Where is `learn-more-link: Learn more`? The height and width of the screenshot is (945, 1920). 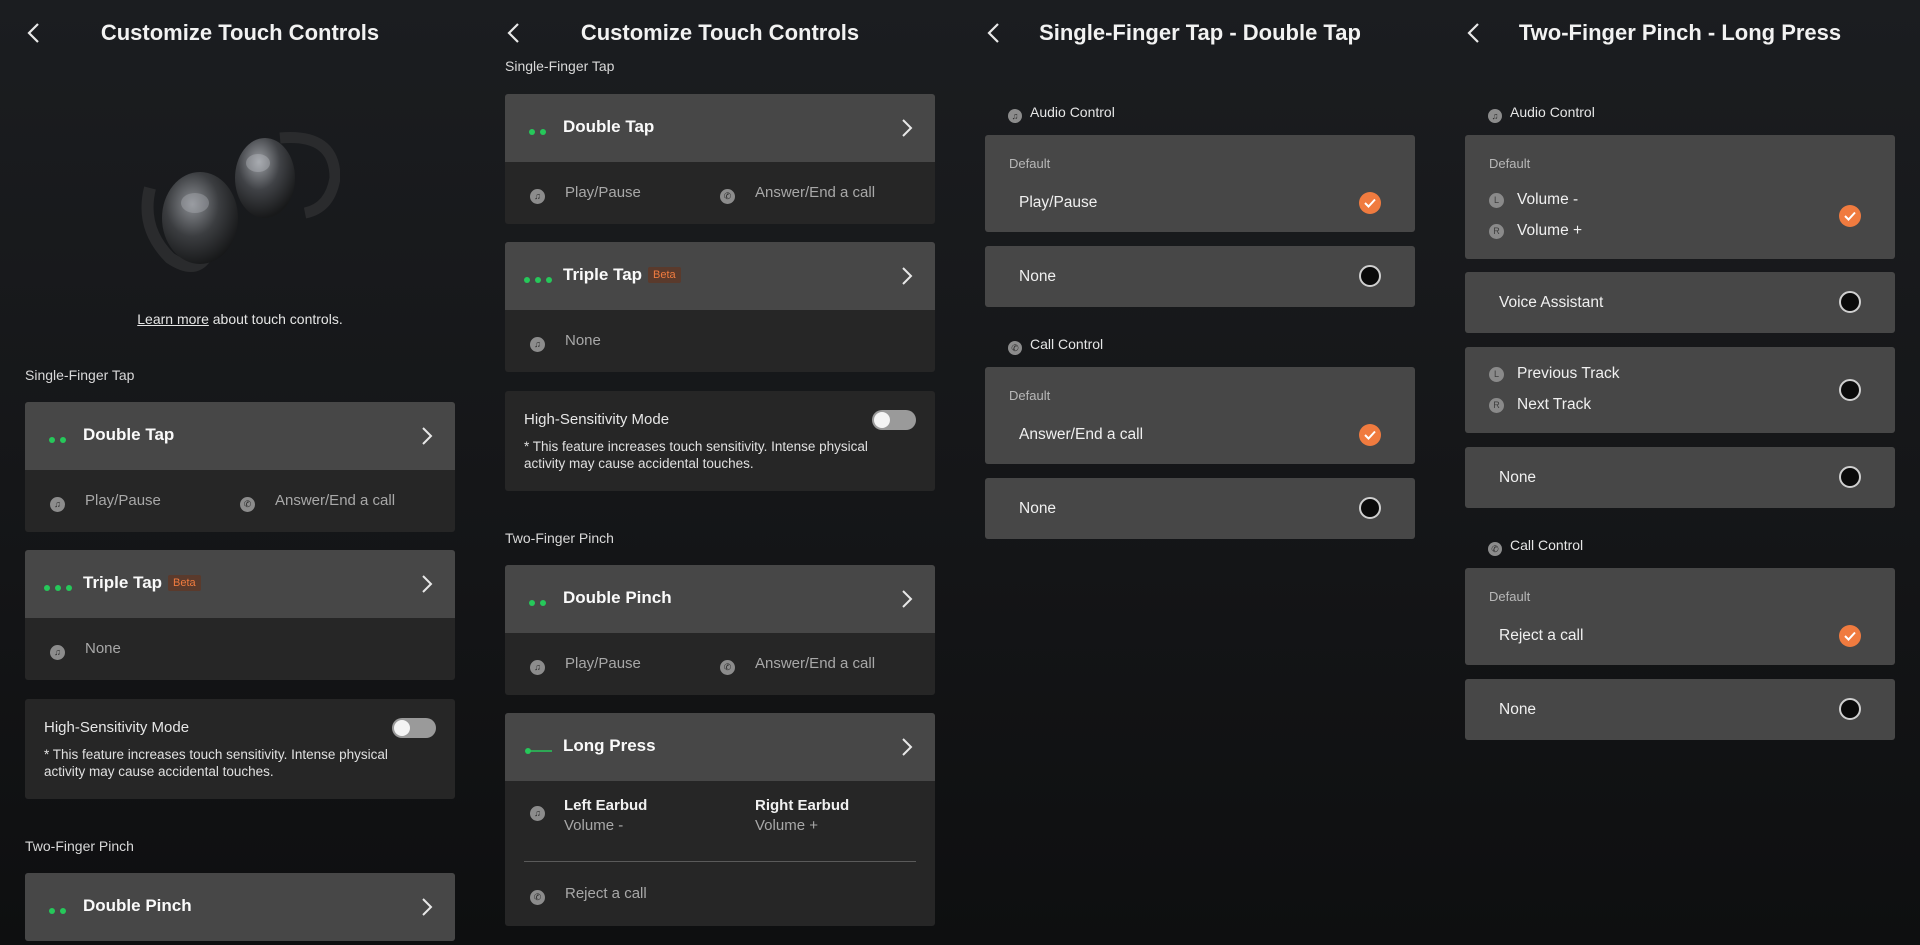
learn-more-link: Learn more is located at coordinates (173, 319).